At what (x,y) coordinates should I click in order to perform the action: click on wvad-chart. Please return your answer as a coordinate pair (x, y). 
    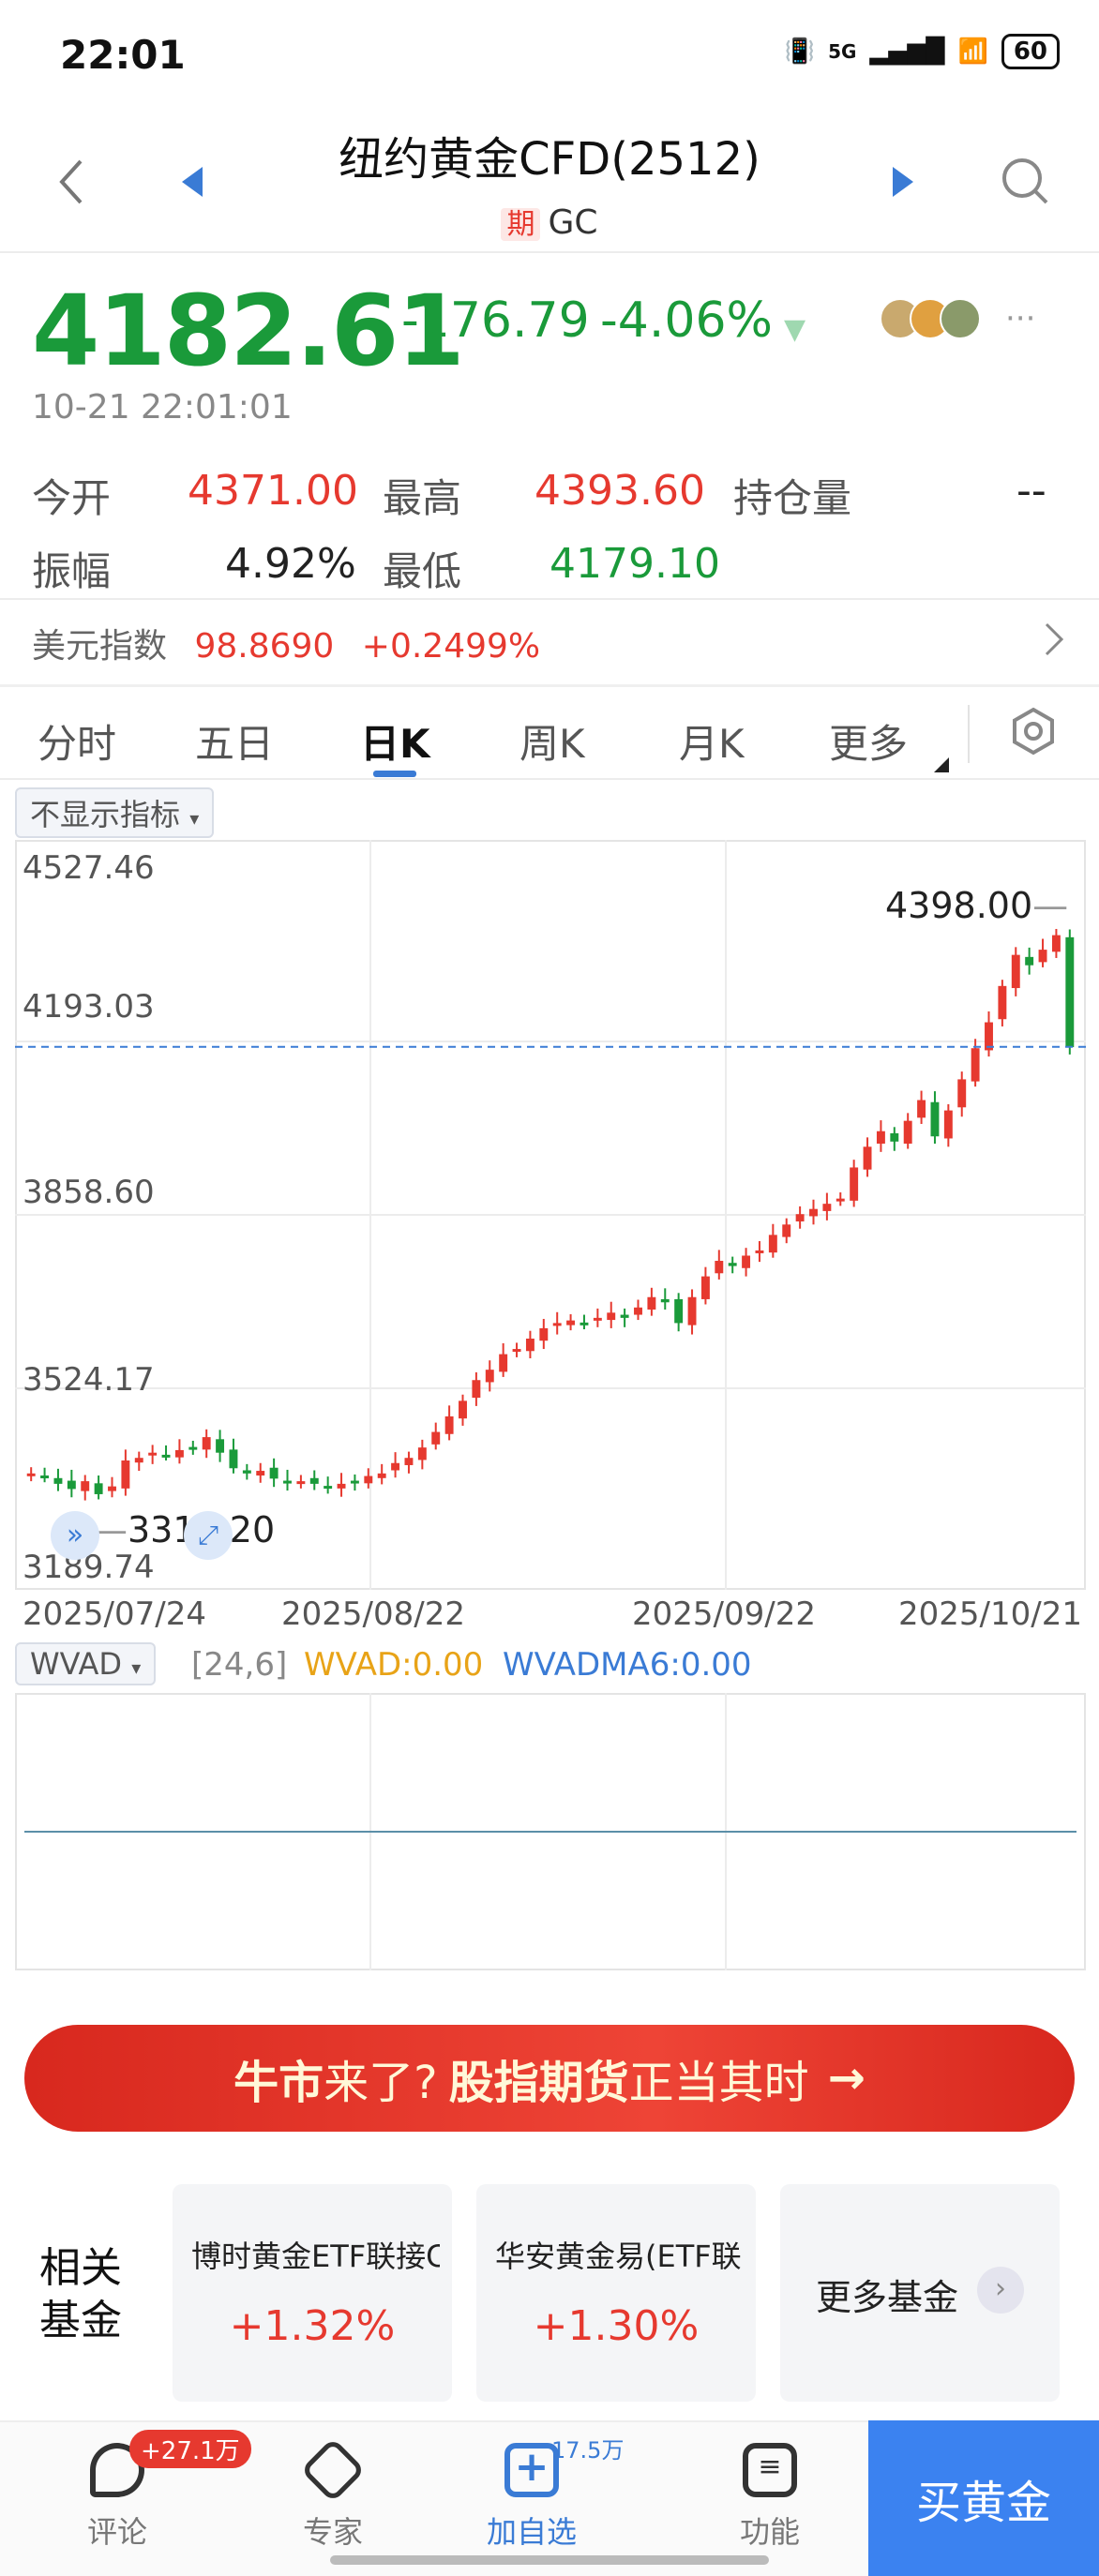
    Looking at the image, I should click on (550, 1832).